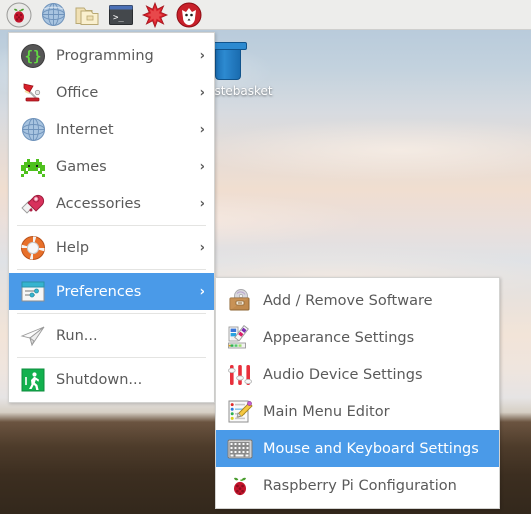 The height and width of the screenshot is (514, 531). Describe the element at coordinates (240, 449) in the screenshot. I see `keyboard-icon` at that location.